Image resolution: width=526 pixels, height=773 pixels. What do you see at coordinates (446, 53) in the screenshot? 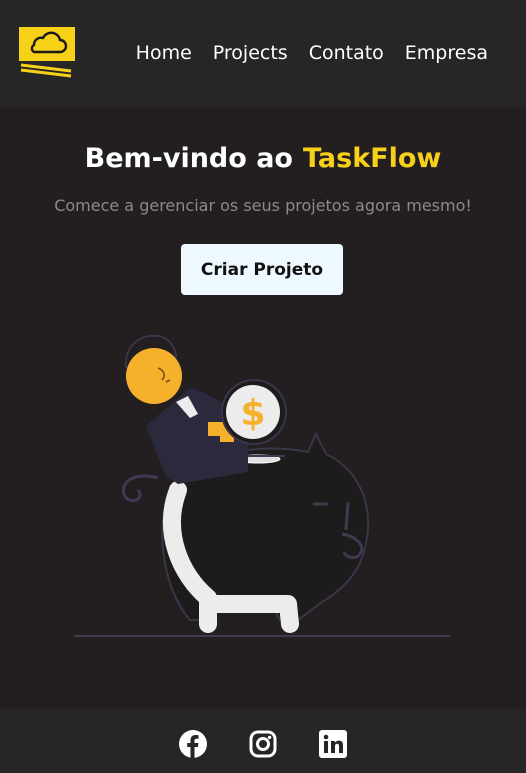
I see `nav-empresa-link: Empresa` at bounding box center [446, 53].